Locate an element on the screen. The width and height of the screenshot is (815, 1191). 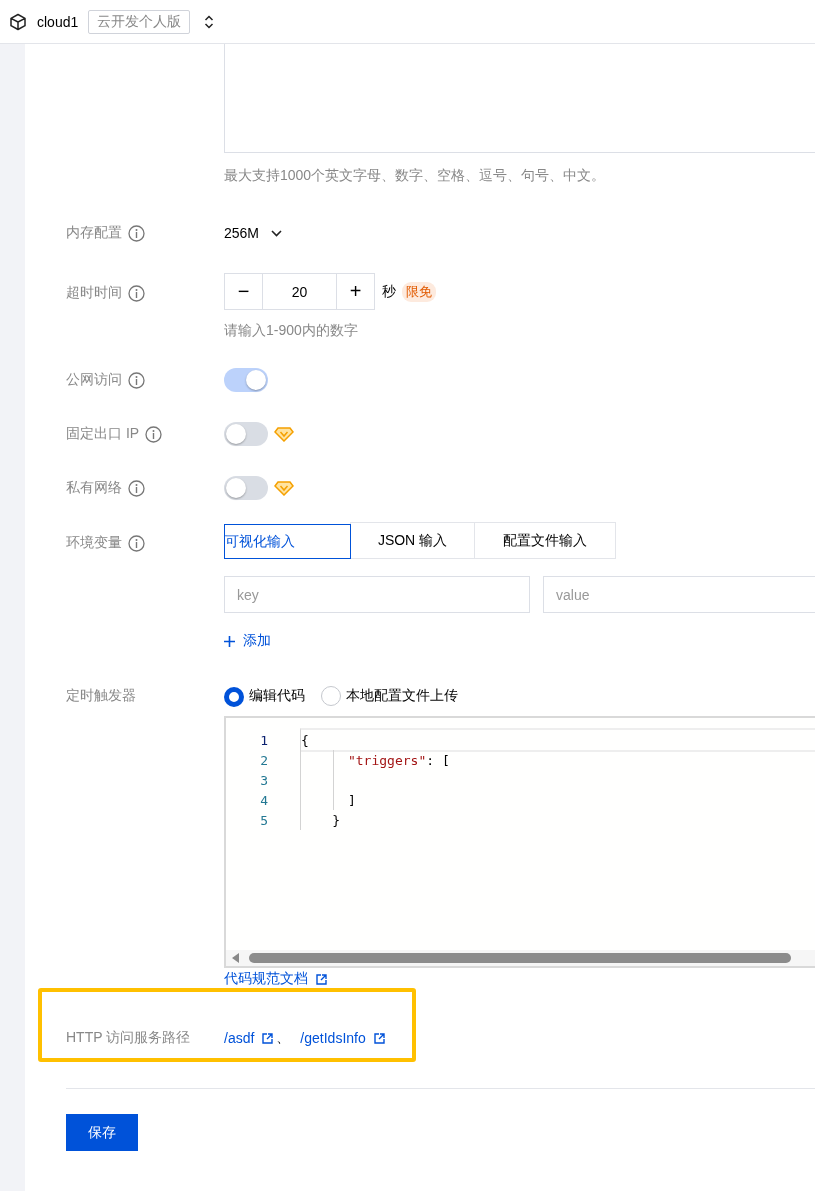
code-line: } is located at coordinates (336, 820).